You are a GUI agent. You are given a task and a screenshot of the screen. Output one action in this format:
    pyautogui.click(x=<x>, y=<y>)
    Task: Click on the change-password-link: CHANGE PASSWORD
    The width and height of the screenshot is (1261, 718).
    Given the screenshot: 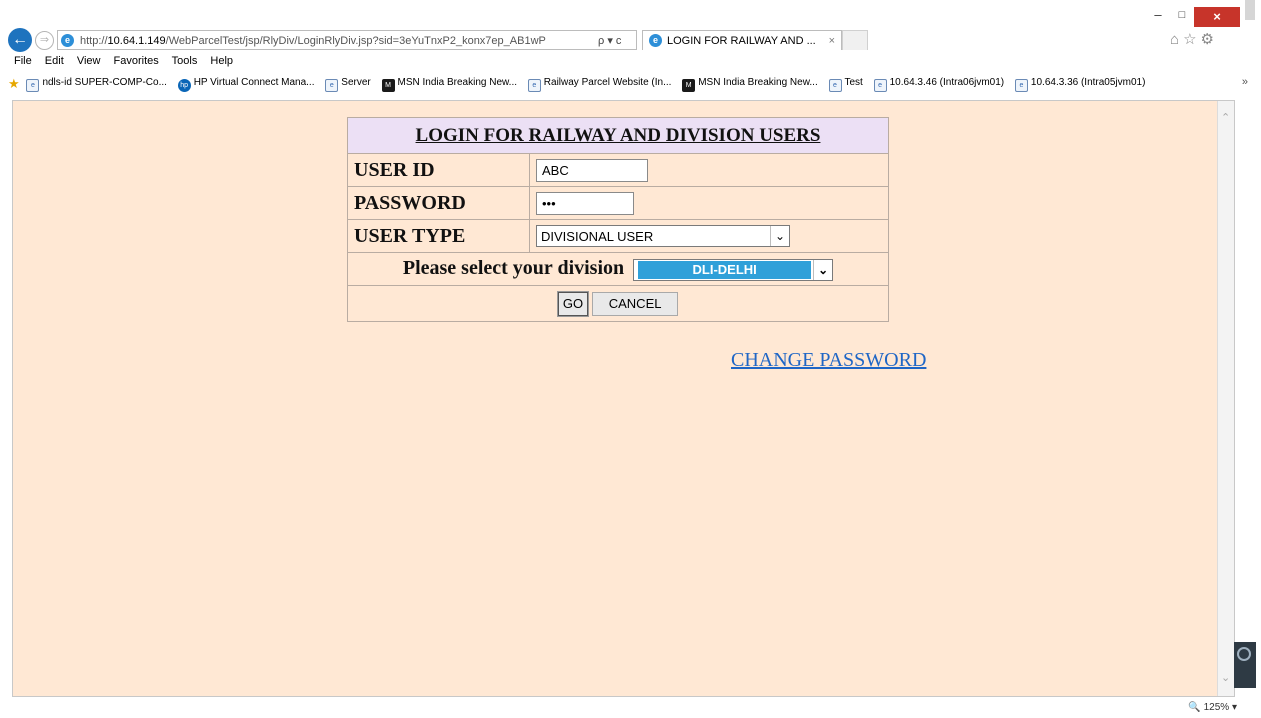 What is the action you would take?
    pyautogui.click(x=828, y=360)
    